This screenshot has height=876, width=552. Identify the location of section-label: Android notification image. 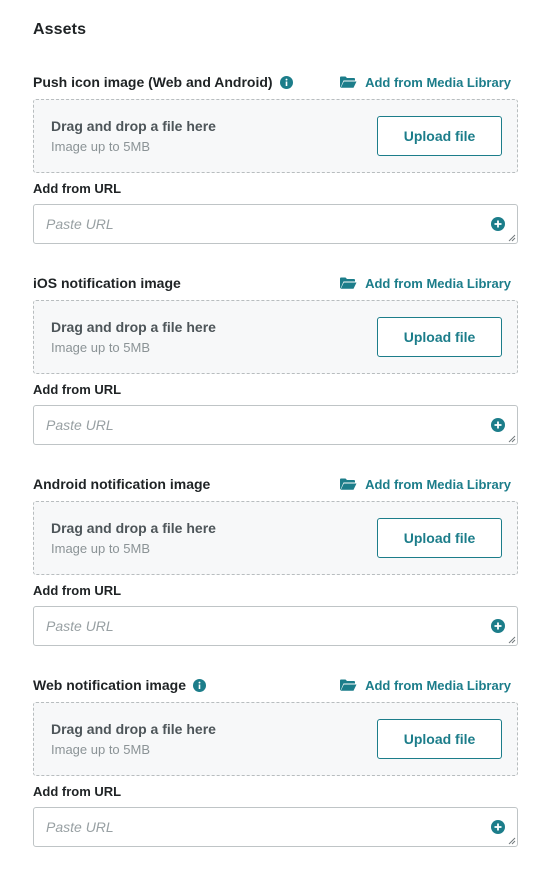
(122, 484).